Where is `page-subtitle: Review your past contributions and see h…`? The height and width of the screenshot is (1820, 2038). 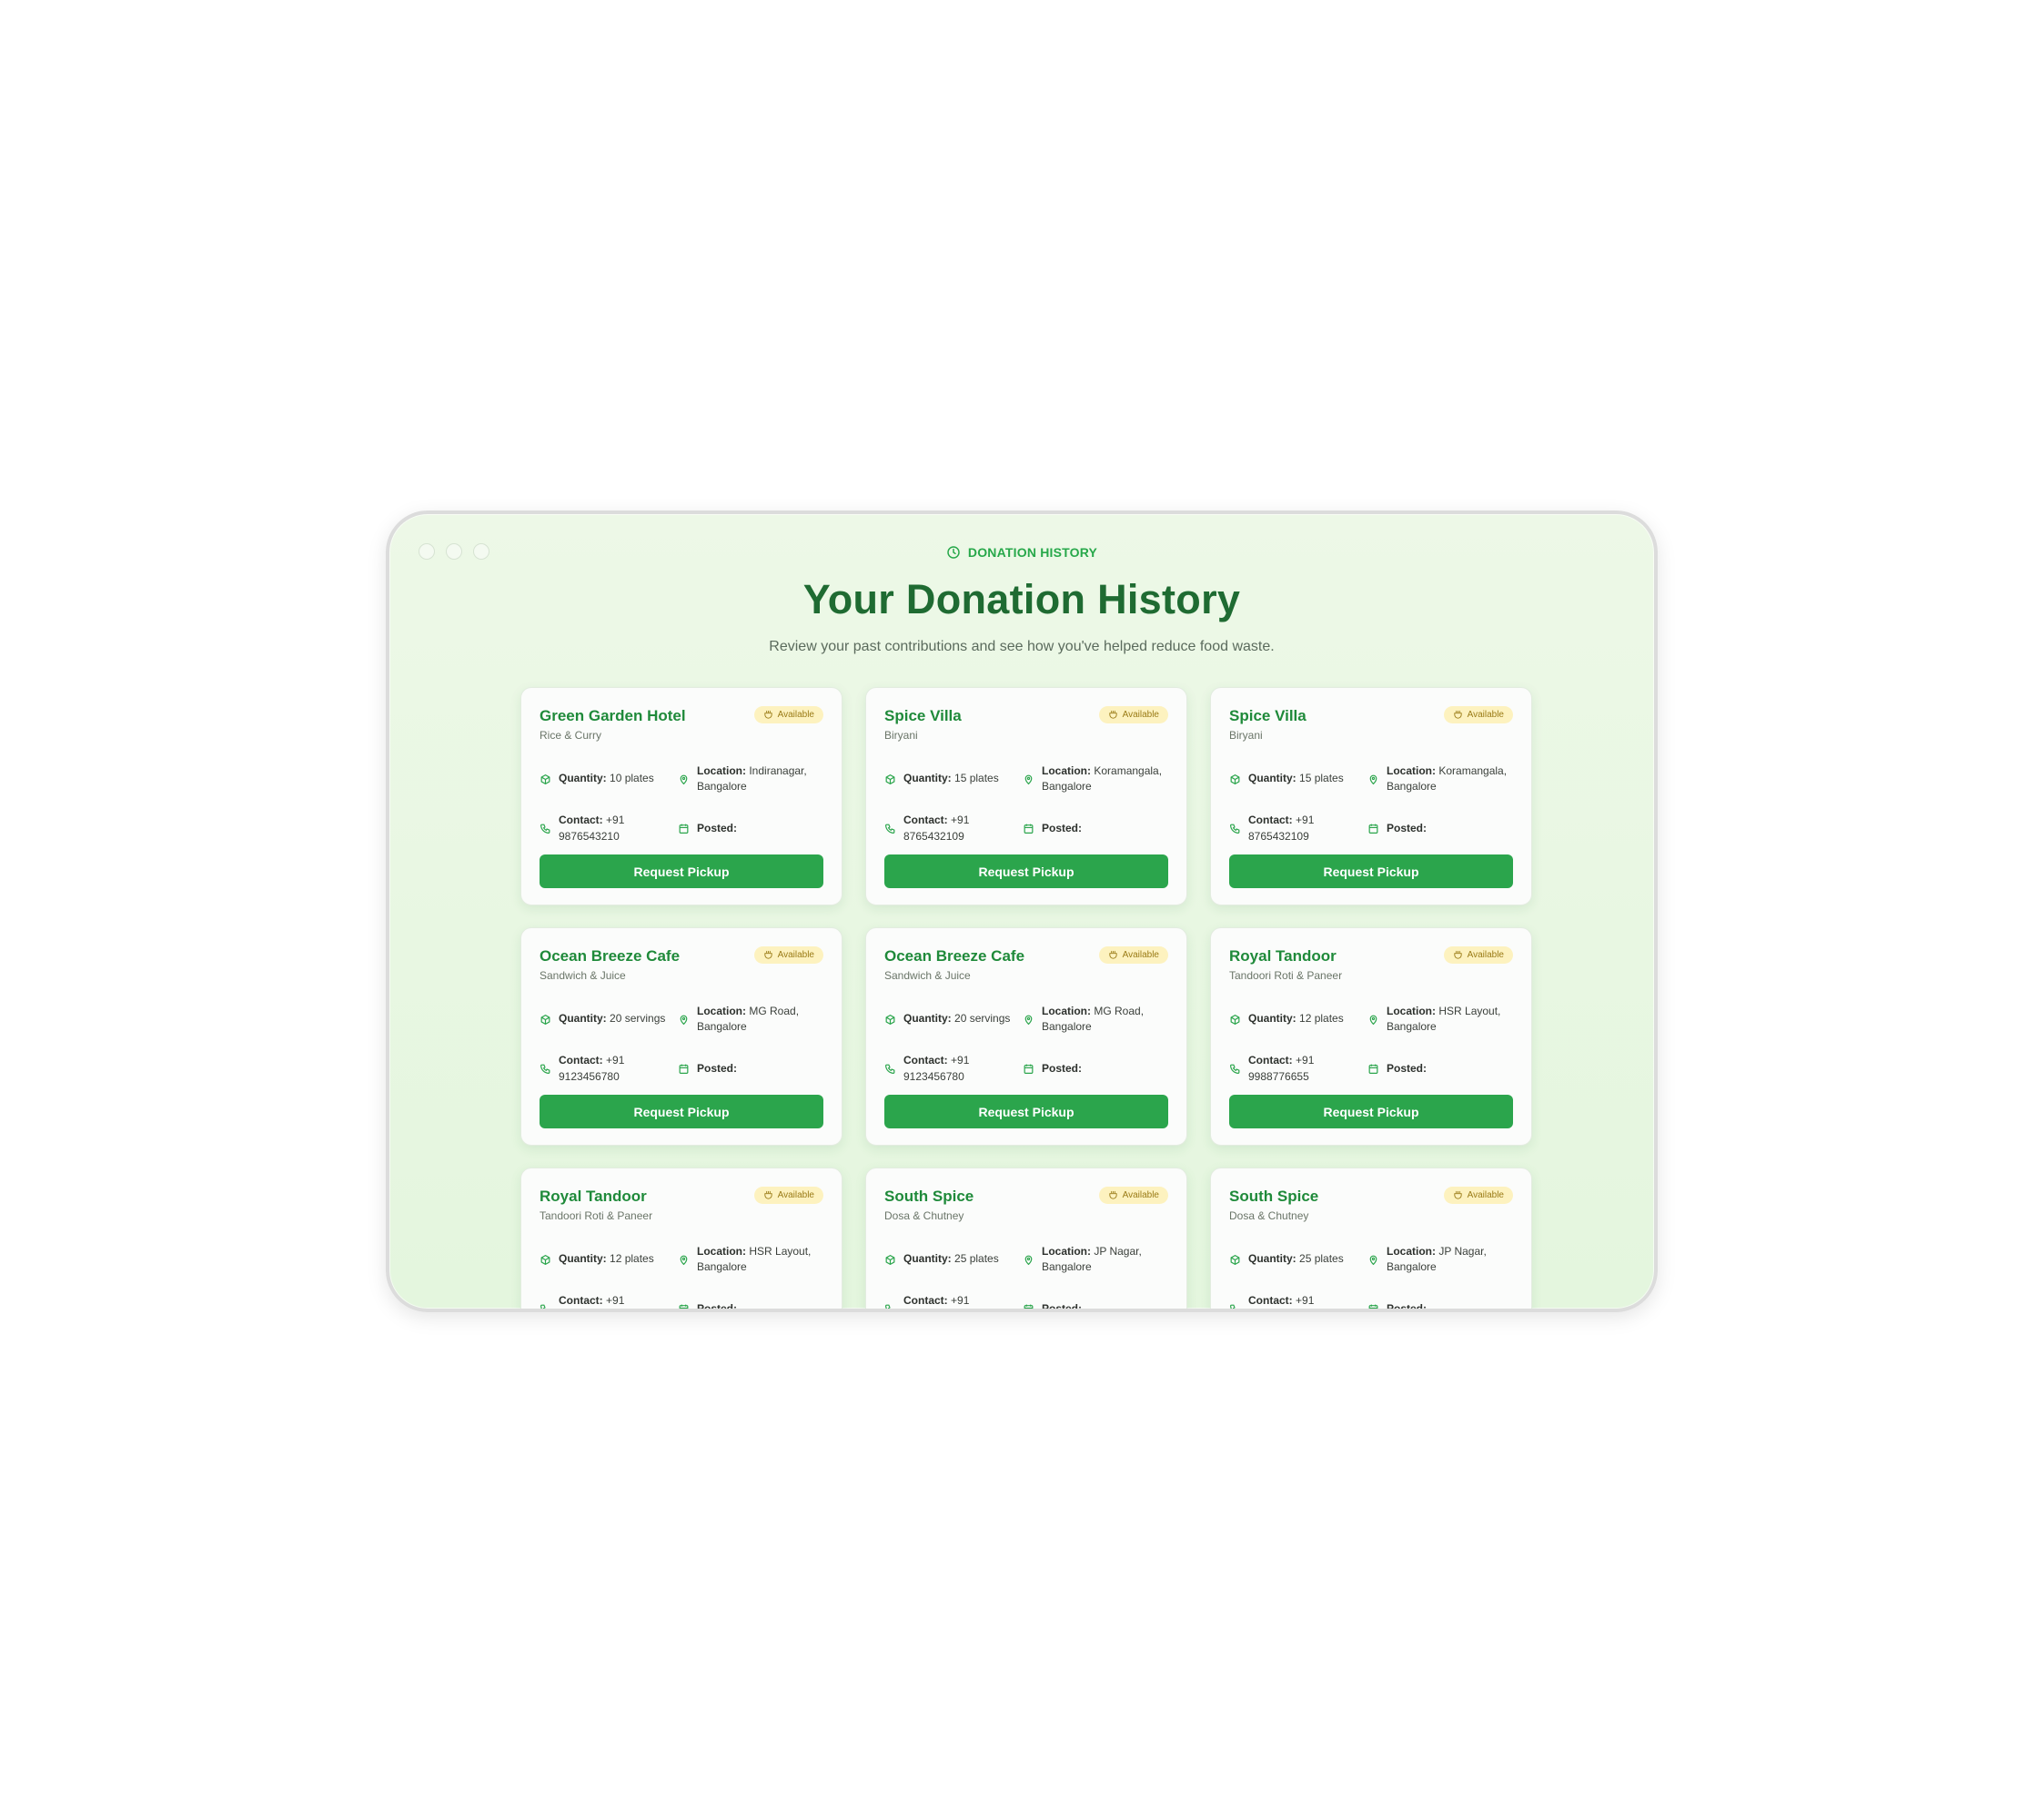 page-subtitle: Review your past contributions and see h… is located at coordinates (1022, 646).